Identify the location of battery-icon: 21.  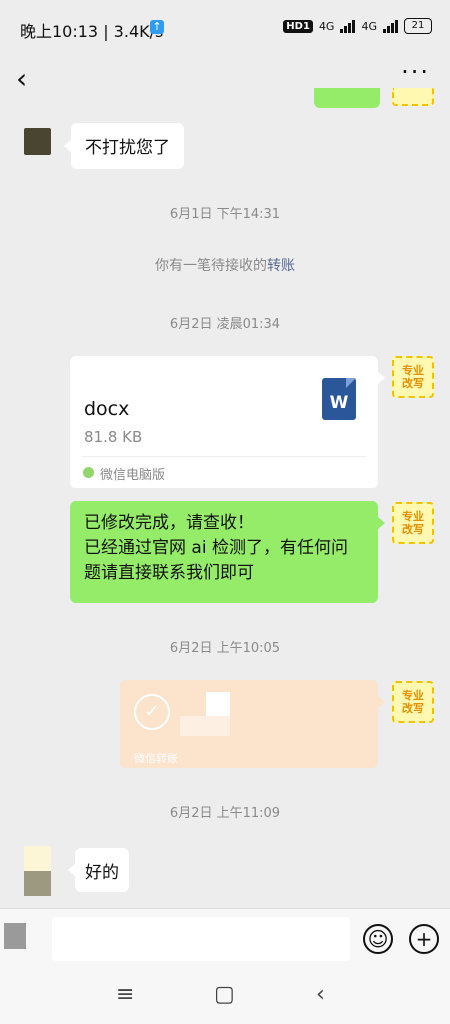
(418, 26).